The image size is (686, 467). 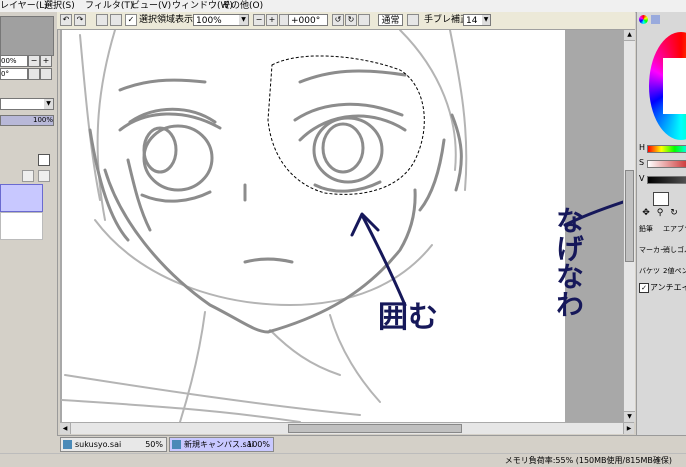 I want to click on scroll-down-arrow: ▼, so click(x=629, y=416).